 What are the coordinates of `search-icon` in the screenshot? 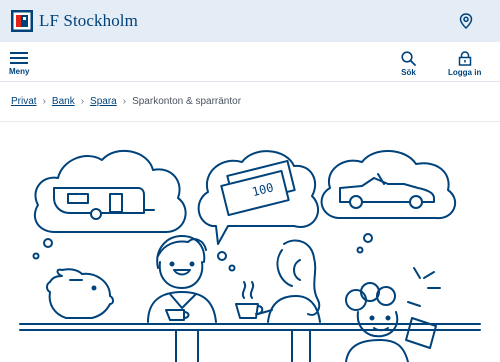 It's located at (408, 58).